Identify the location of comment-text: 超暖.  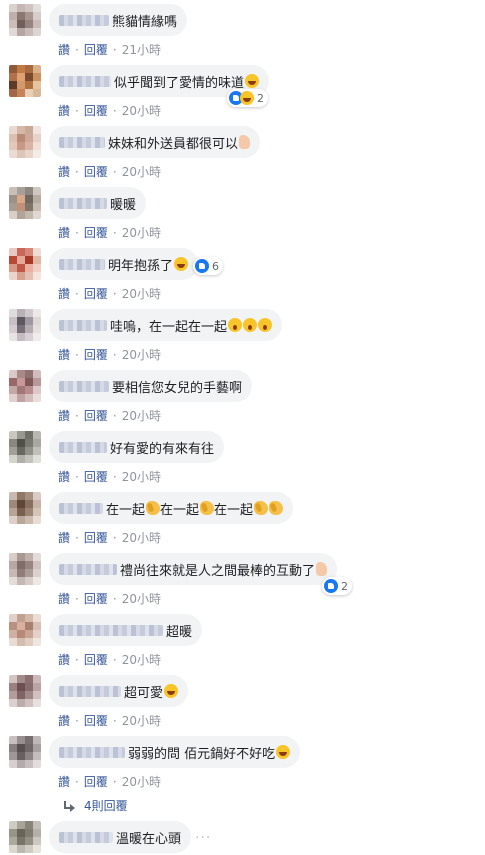
(179, 632).